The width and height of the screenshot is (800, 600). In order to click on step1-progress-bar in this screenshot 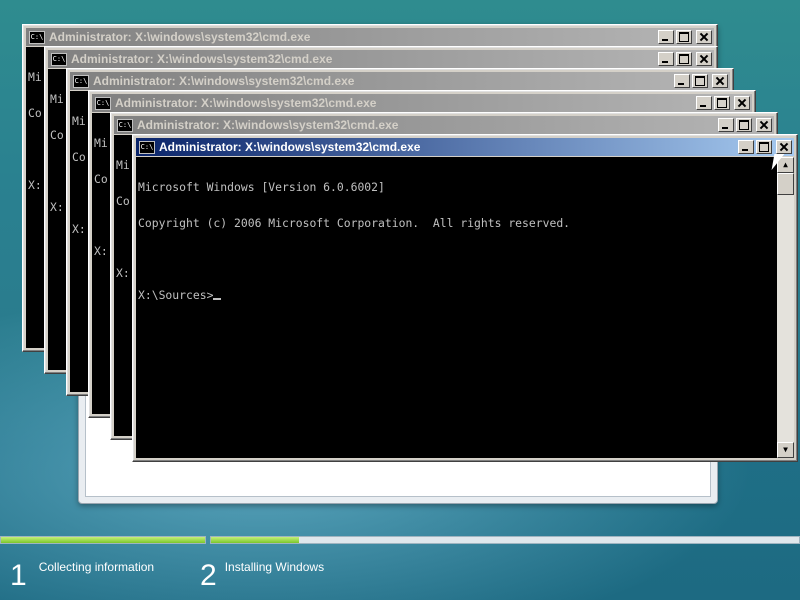, I will do `click(103, 540)`.